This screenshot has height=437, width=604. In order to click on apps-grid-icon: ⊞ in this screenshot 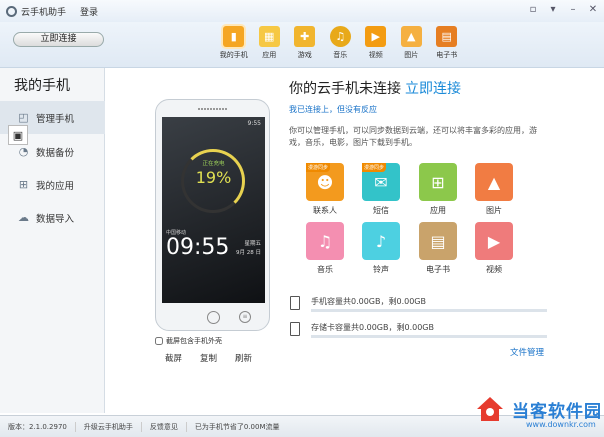, I will do `click(23, 184)`.